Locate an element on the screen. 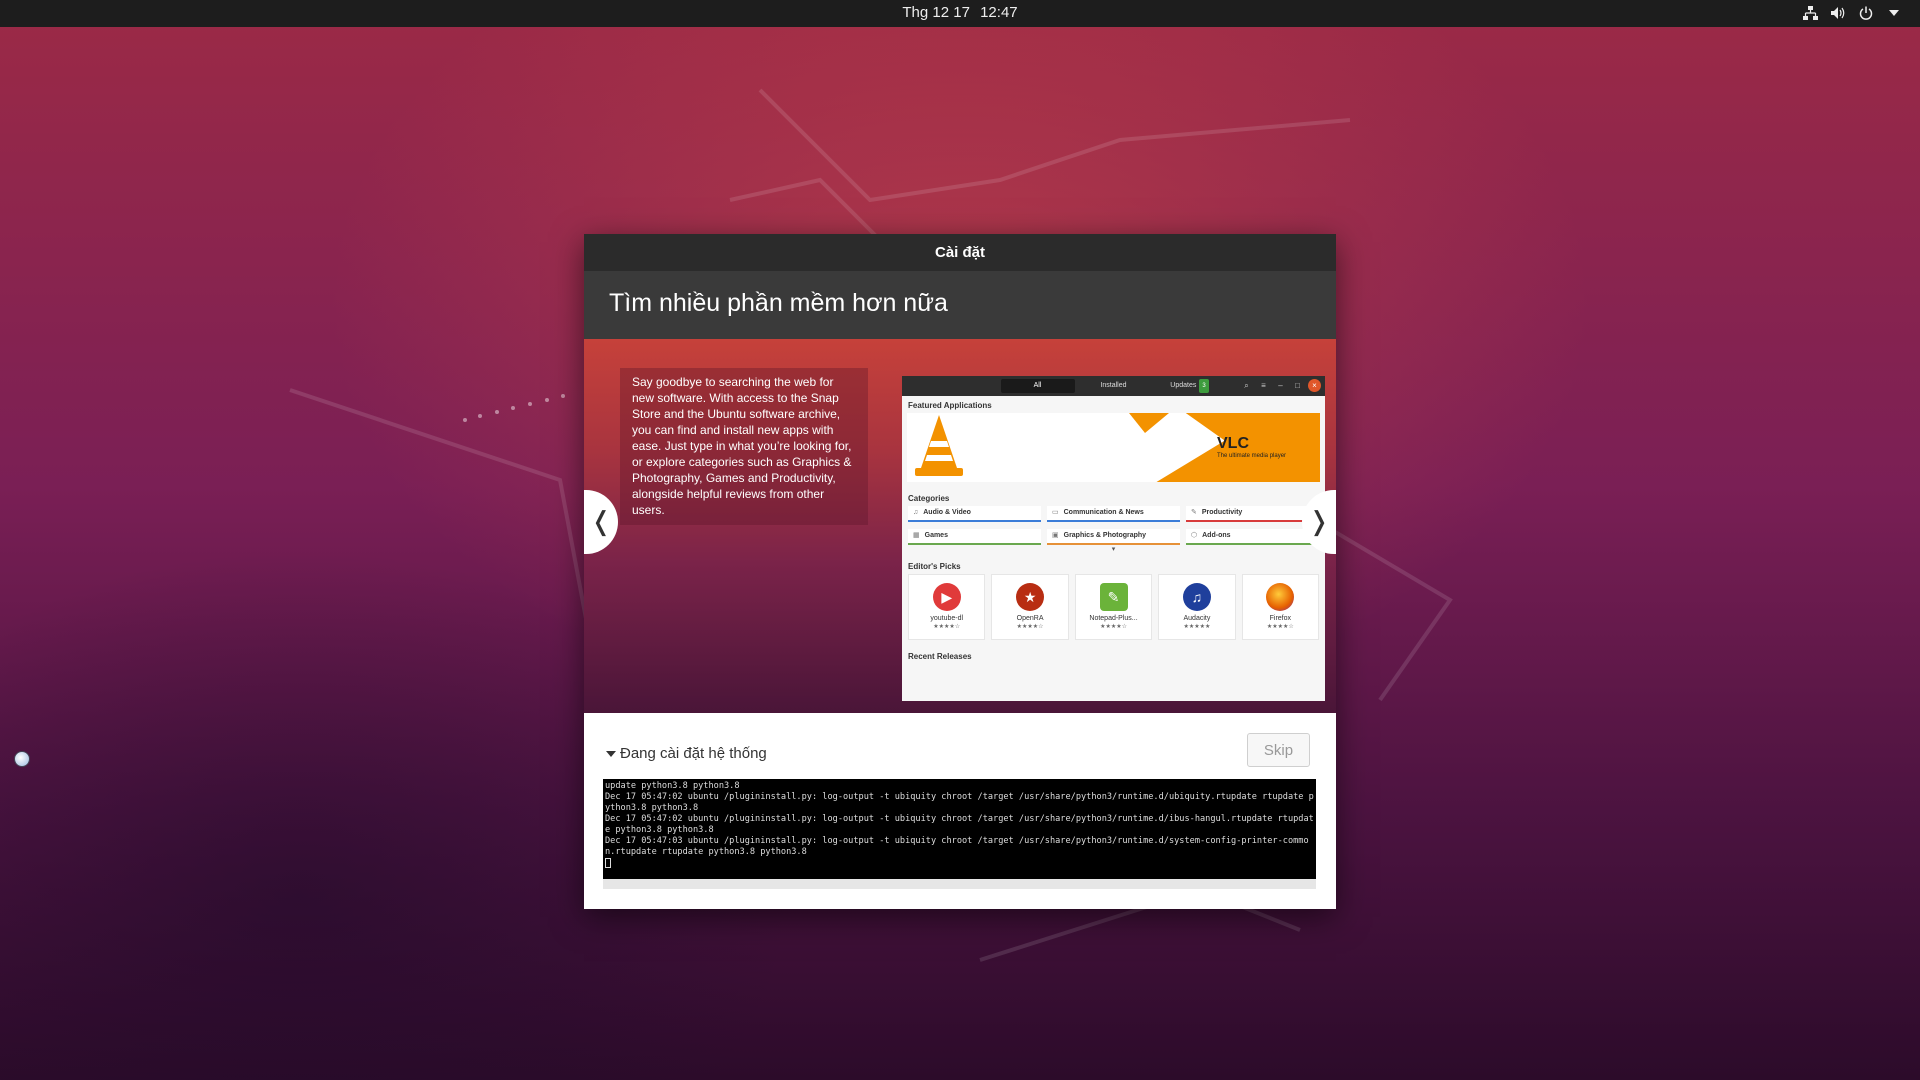 The width and height of the screenshot is (1920, 1080). clock: Thg 12 17 12:47 is located at coordinates (960, 12).